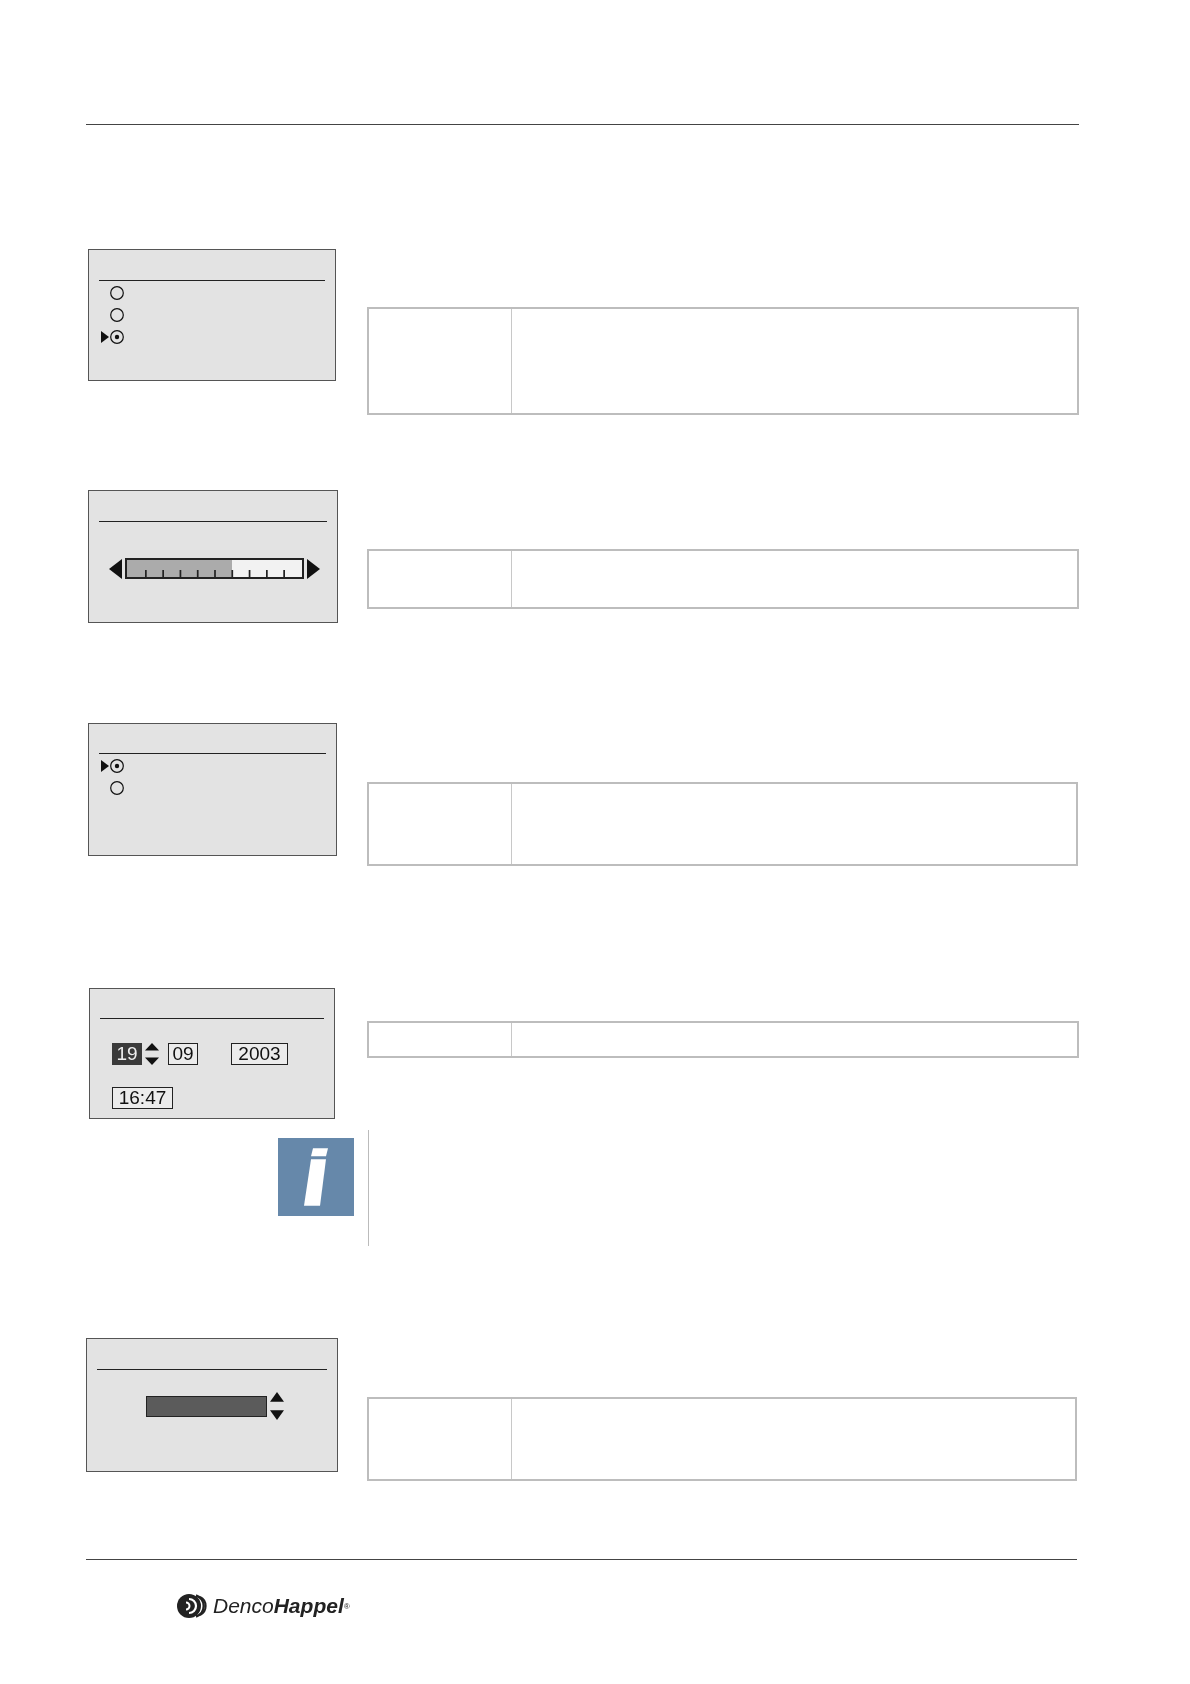 This screenshot has height=1684, width=1190. Describe the element at coordinates (115, 568) in the screenshot. I see `left-arrow-icon` at that location.